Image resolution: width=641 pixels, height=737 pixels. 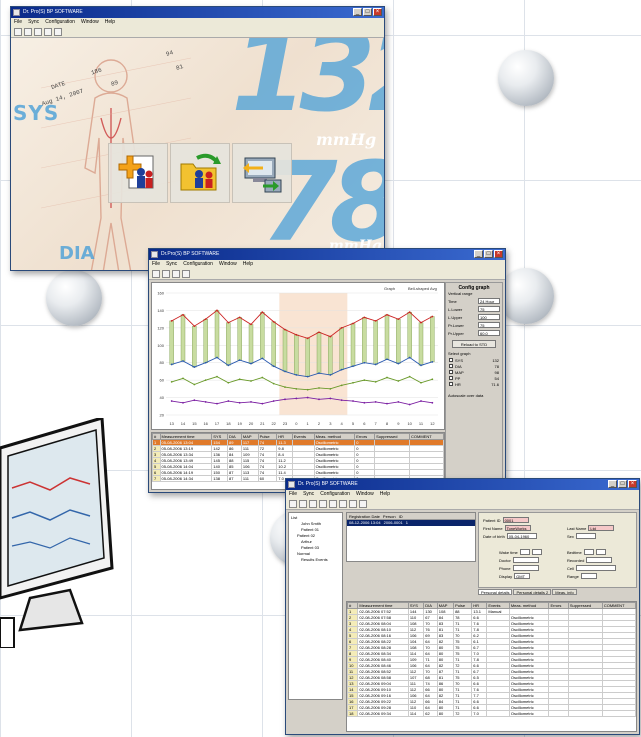 What do you see at coordinates (432, 423) in the screenshot?
I see `x-tick-label: 12` at bounding box center [432, 423].